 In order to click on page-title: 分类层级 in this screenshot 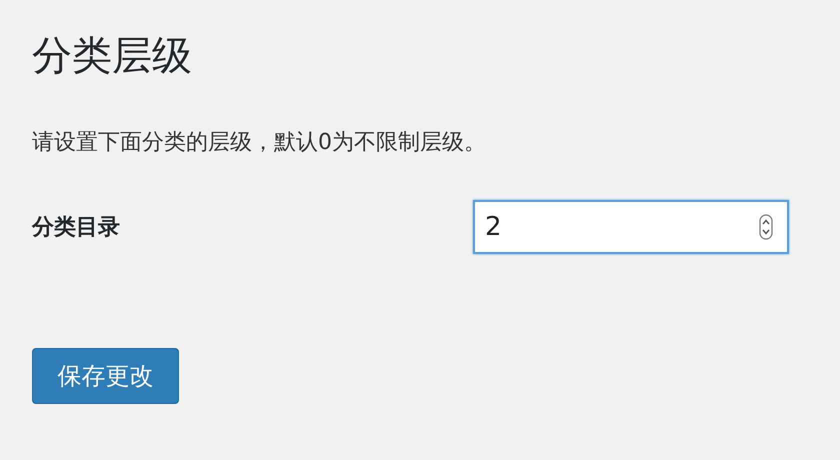, I will do `click(112, 56)`.